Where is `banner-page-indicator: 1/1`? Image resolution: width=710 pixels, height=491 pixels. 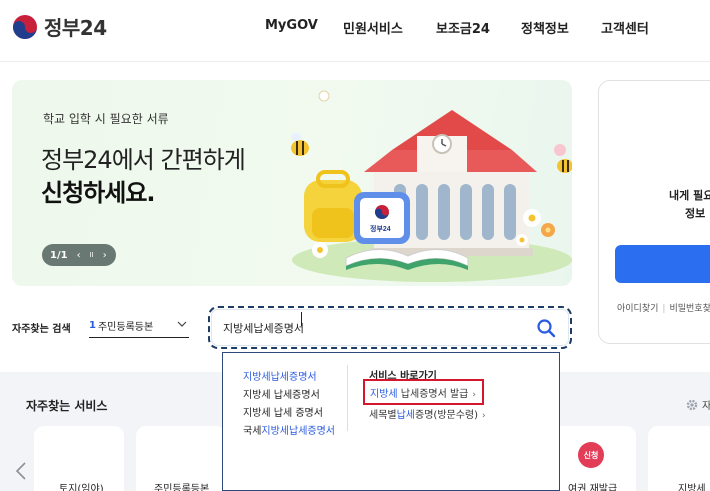 banner-page-indicator: 1/1 is located at coordinates (59, 255).